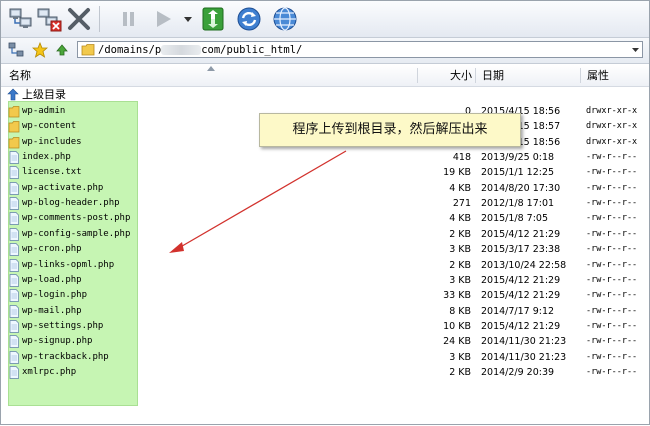  What do you see at coordinates (325, 311) in the screenshot?
I see `file-row: wp-mail.php 8 KB 2014/7/17 9:12 -rw-r--r--` at bounding box center [325, 311].